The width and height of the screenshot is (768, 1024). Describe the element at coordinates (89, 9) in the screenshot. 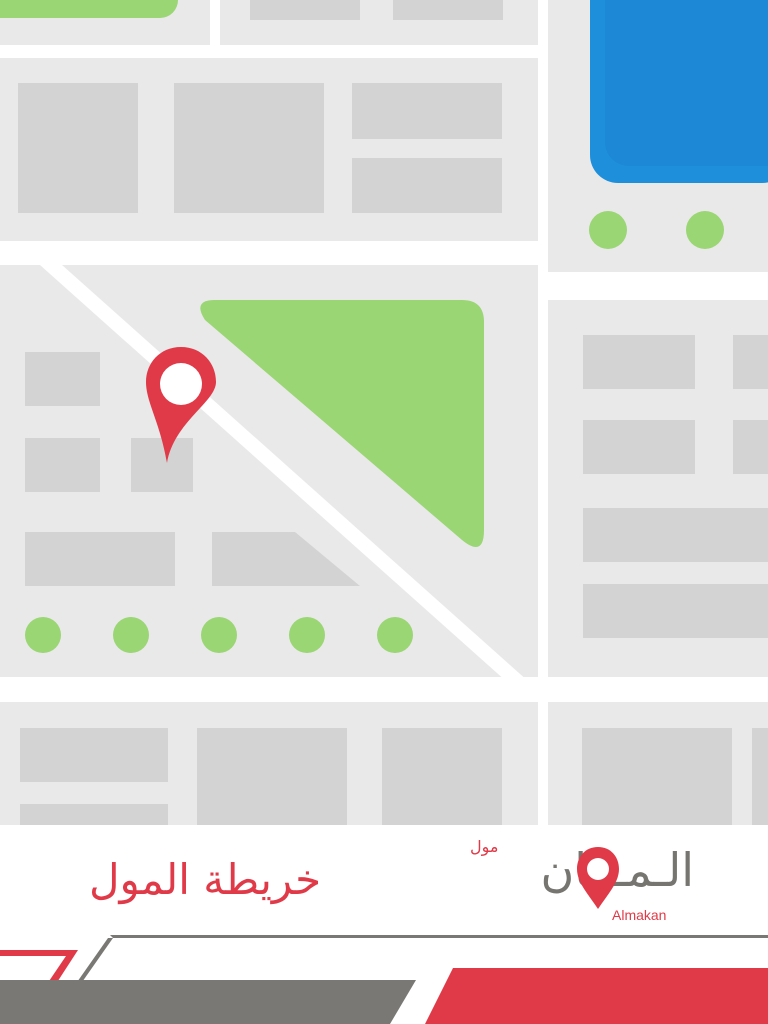

I see `park` at that location.